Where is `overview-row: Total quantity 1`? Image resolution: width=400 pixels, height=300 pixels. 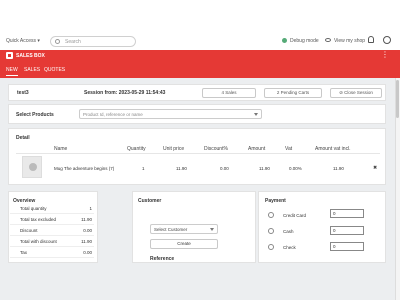
overview-row: Total quantity 1 is located at coordinates (52, 208).